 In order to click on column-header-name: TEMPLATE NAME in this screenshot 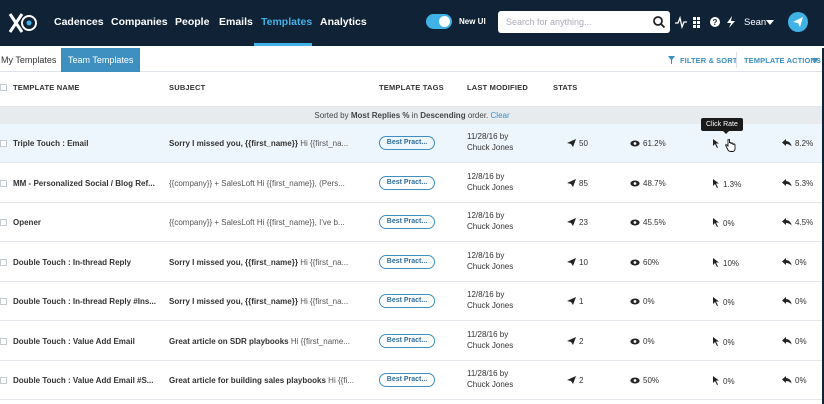, I will do `click(46, 87)`.